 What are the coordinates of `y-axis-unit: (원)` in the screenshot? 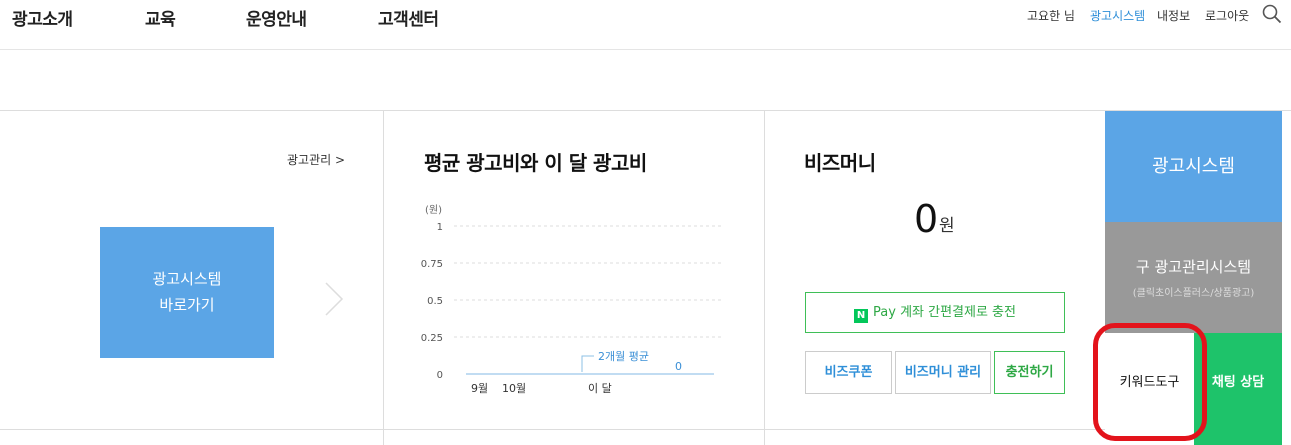 It's located at (433, 210).